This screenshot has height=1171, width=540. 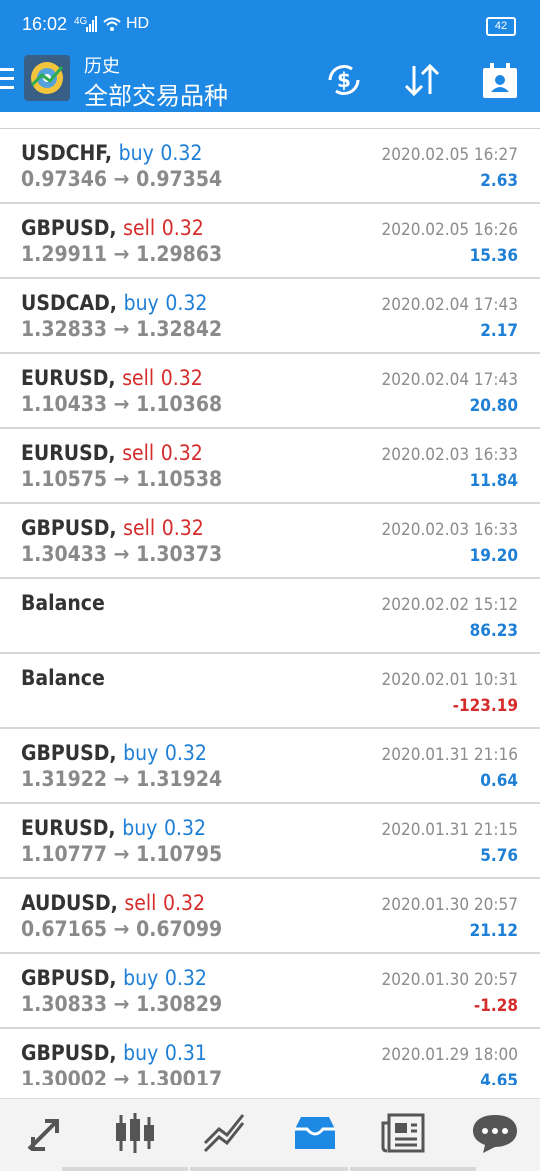 I want to click on trade-prices: 1.10433 → 1.10368, so click(x=121, y=404).